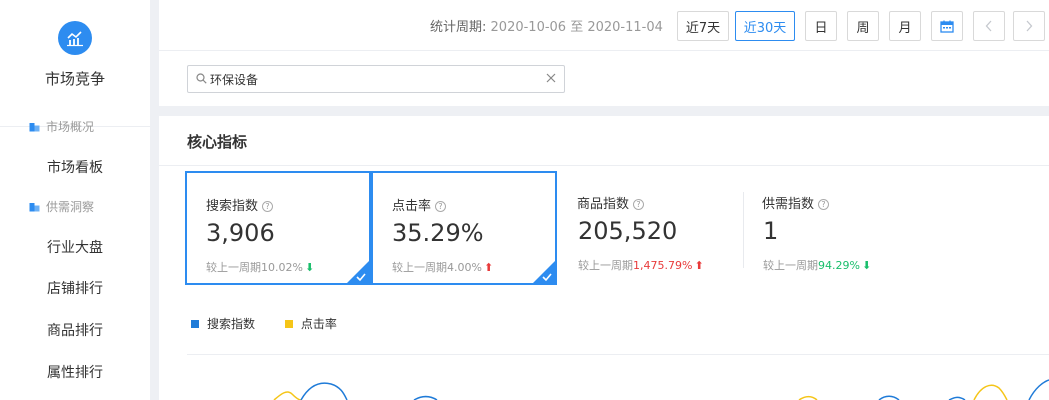 This screenshot has height=400, width=1049. I want to click on metric-card-supply-demand-index: 供需指数? 1 较上一周期94.29% ⬇, so click(837, 228).